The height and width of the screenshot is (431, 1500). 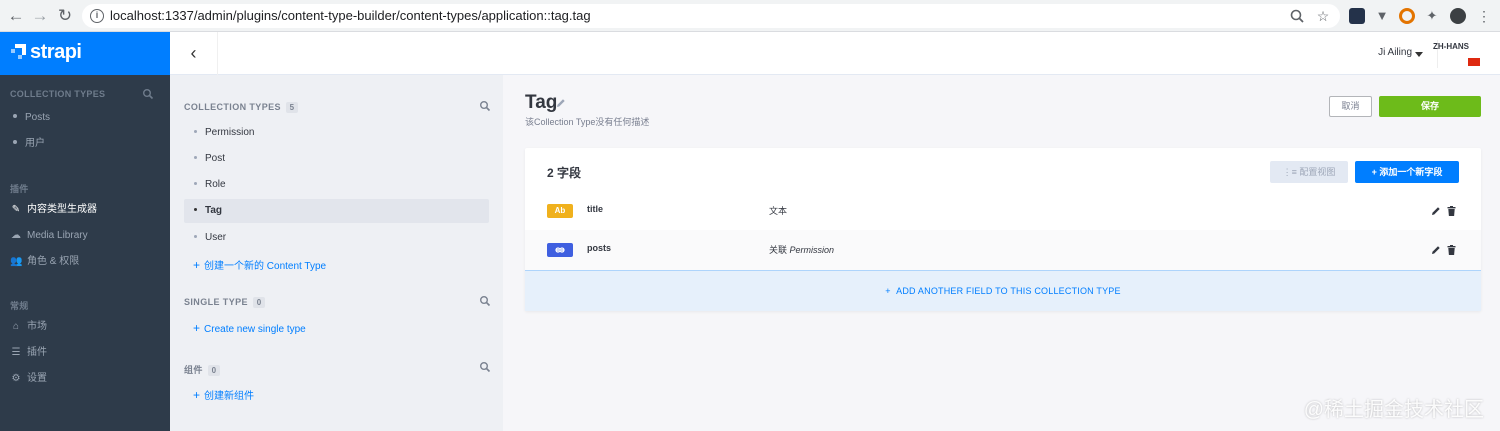 I want to click on forward-arrow-icon: →, so click(x=40, y=16).